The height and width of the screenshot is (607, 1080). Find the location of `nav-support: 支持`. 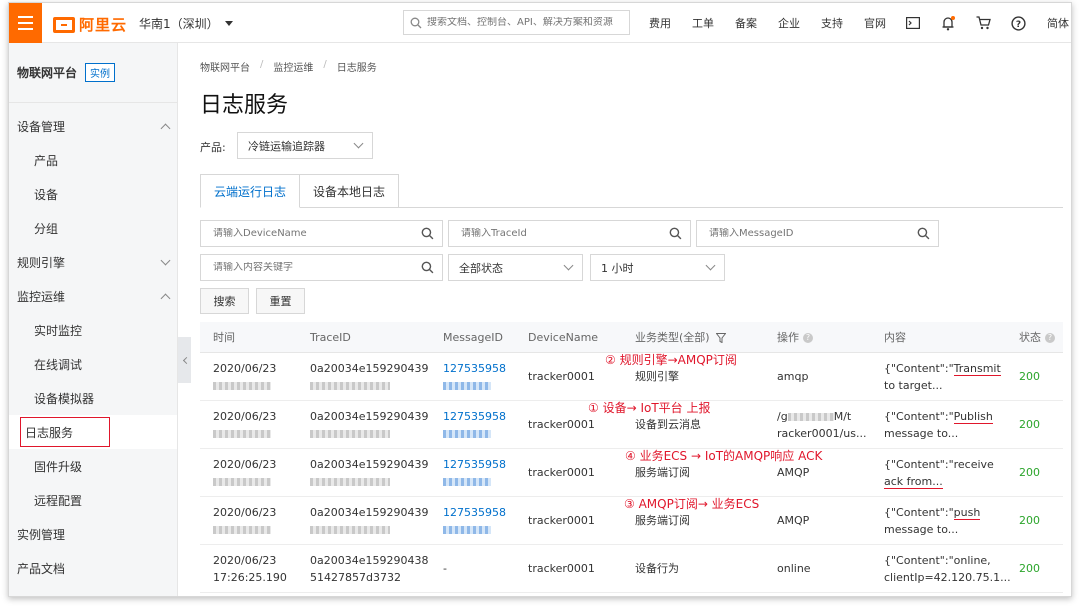

nav-support: 支持 is located at coordinates (832, 23).